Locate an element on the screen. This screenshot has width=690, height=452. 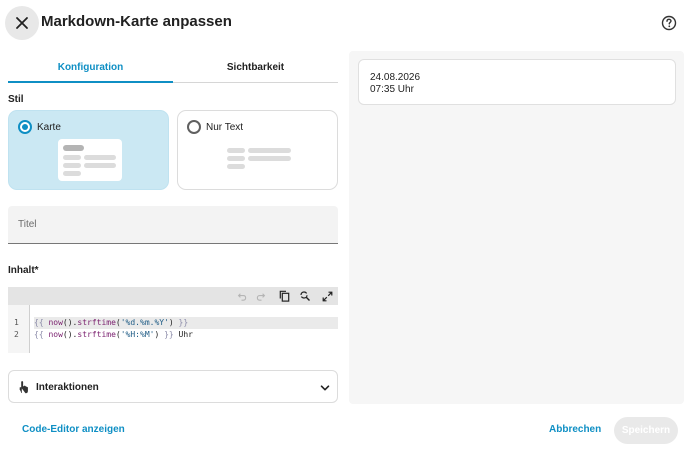
card-style-illustration is located at coordinates (90, 160).